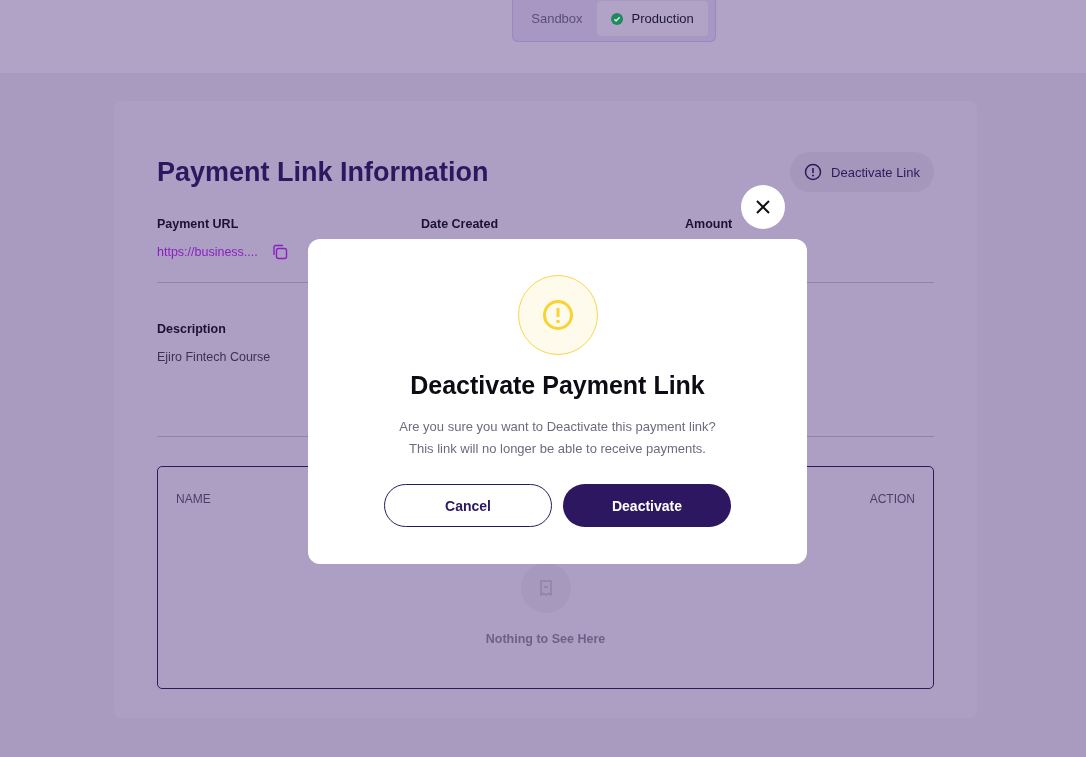 The width and height of the screenshot is (1086, 757). Describe the element at coordinates (198, 224) in the screenshot. I see `field-label: Payment URL` at that location.